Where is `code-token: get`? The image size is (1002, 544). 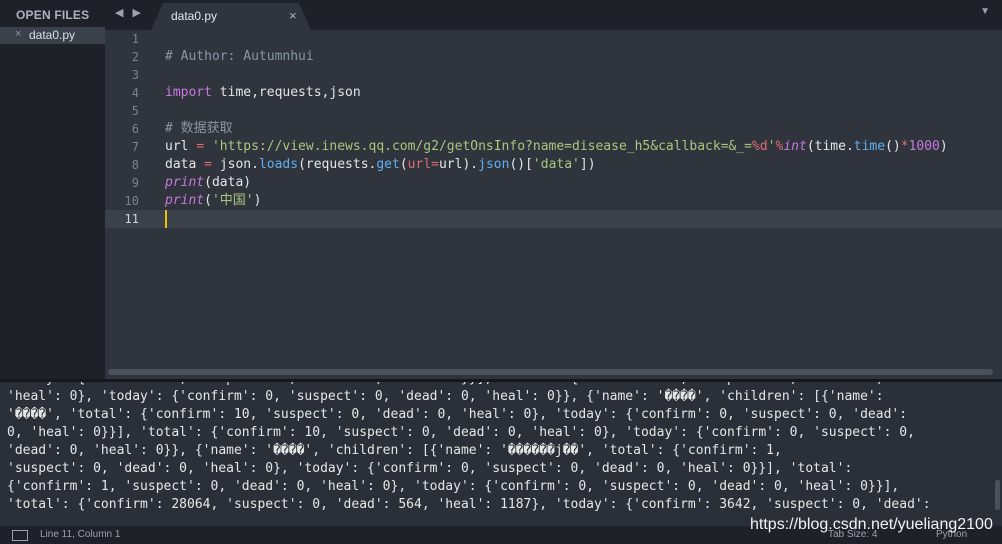
code-token: get is located at coordinates (388, 164).